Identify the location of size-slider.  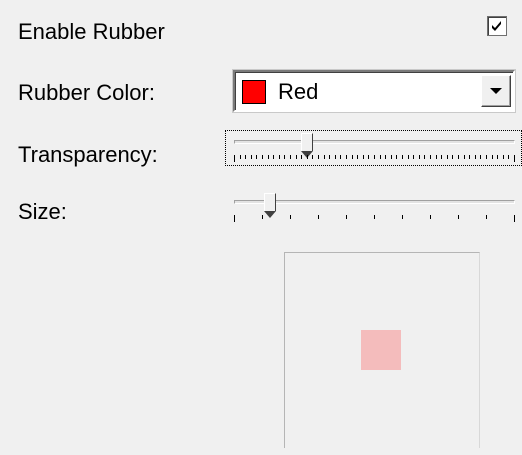
(373, 208).